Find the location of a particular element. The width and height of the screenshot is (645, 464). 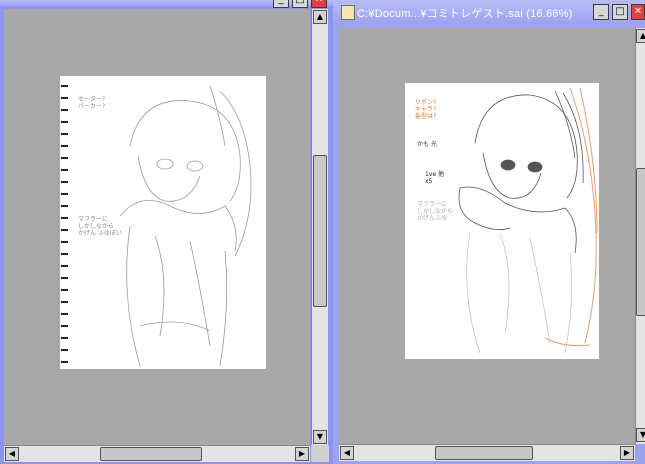

right-maximize-button: □ is located at coordinates (620, 12).